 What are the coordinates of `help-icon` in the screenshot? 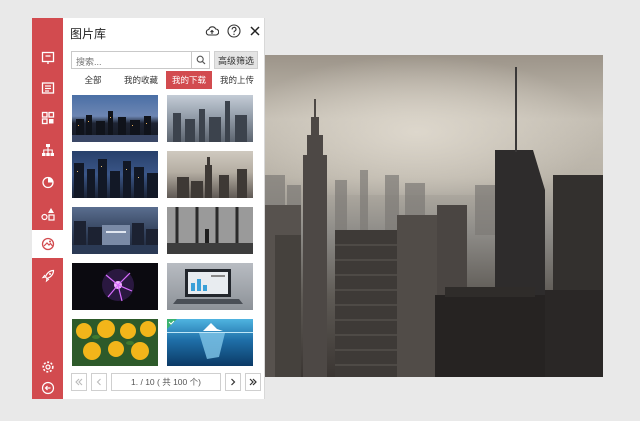 It's located at (234, 31).